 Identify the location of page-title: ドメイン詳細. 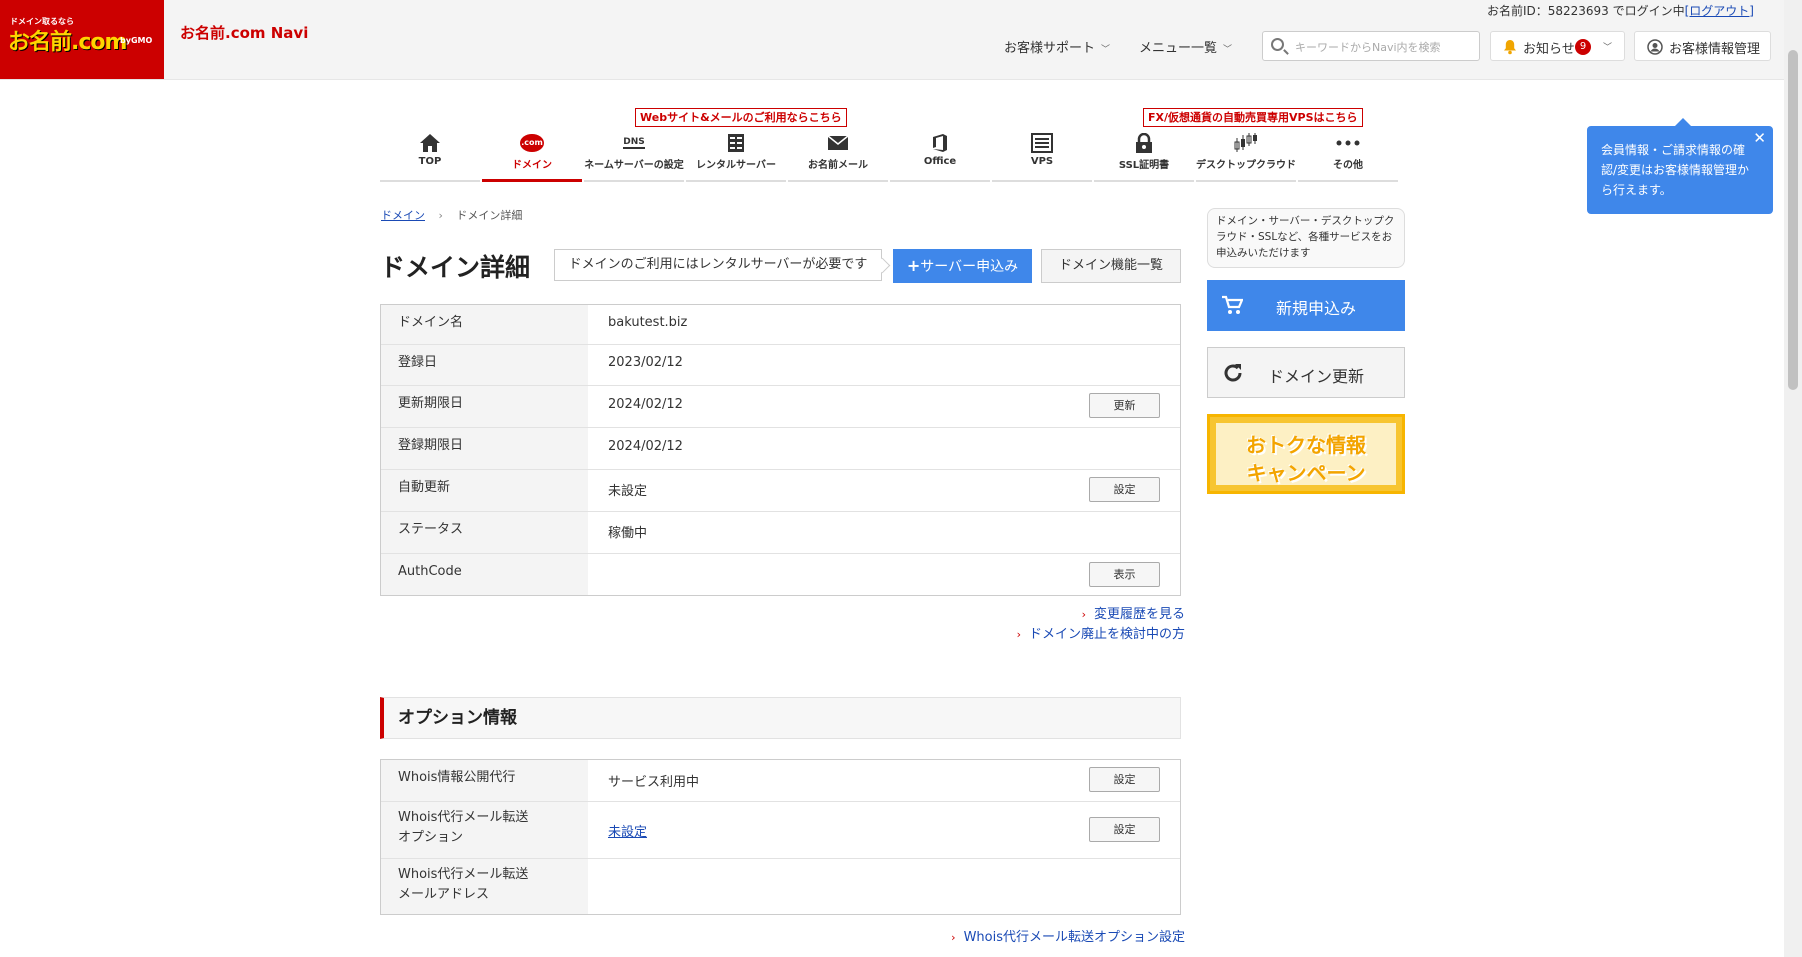
(455, 267).